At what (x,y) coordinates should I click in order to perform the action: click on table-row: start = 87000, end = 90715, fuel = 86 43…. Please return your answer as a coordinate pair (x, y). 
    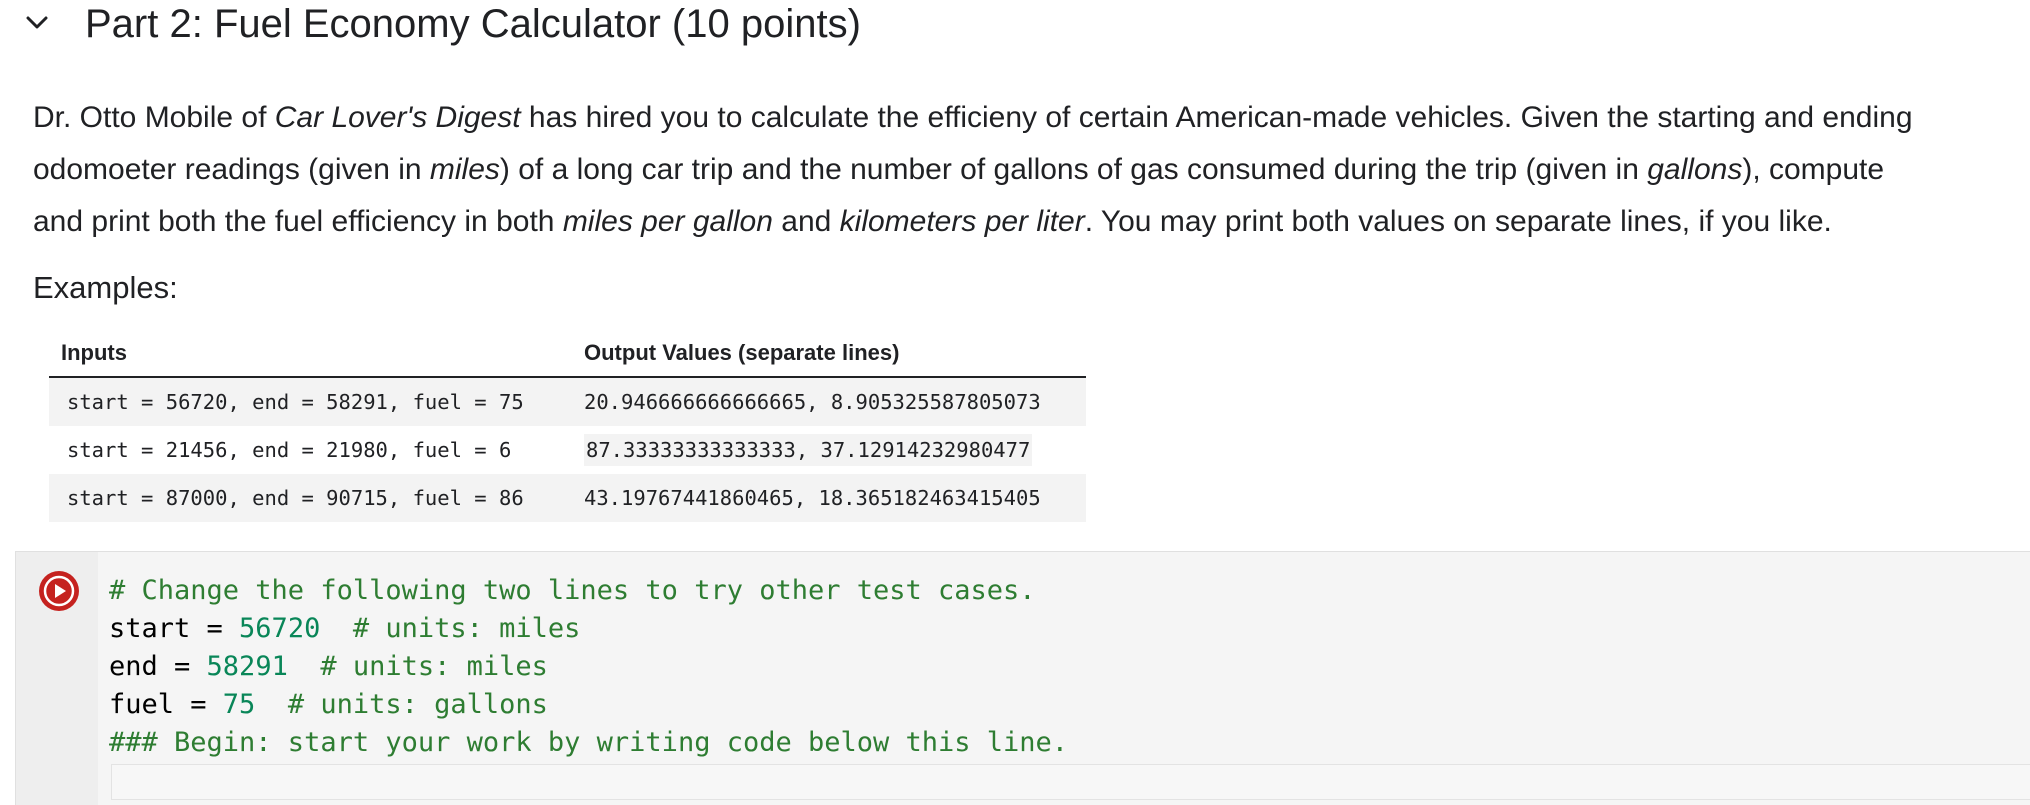
    Looking at the image, I should click on (567, 498).